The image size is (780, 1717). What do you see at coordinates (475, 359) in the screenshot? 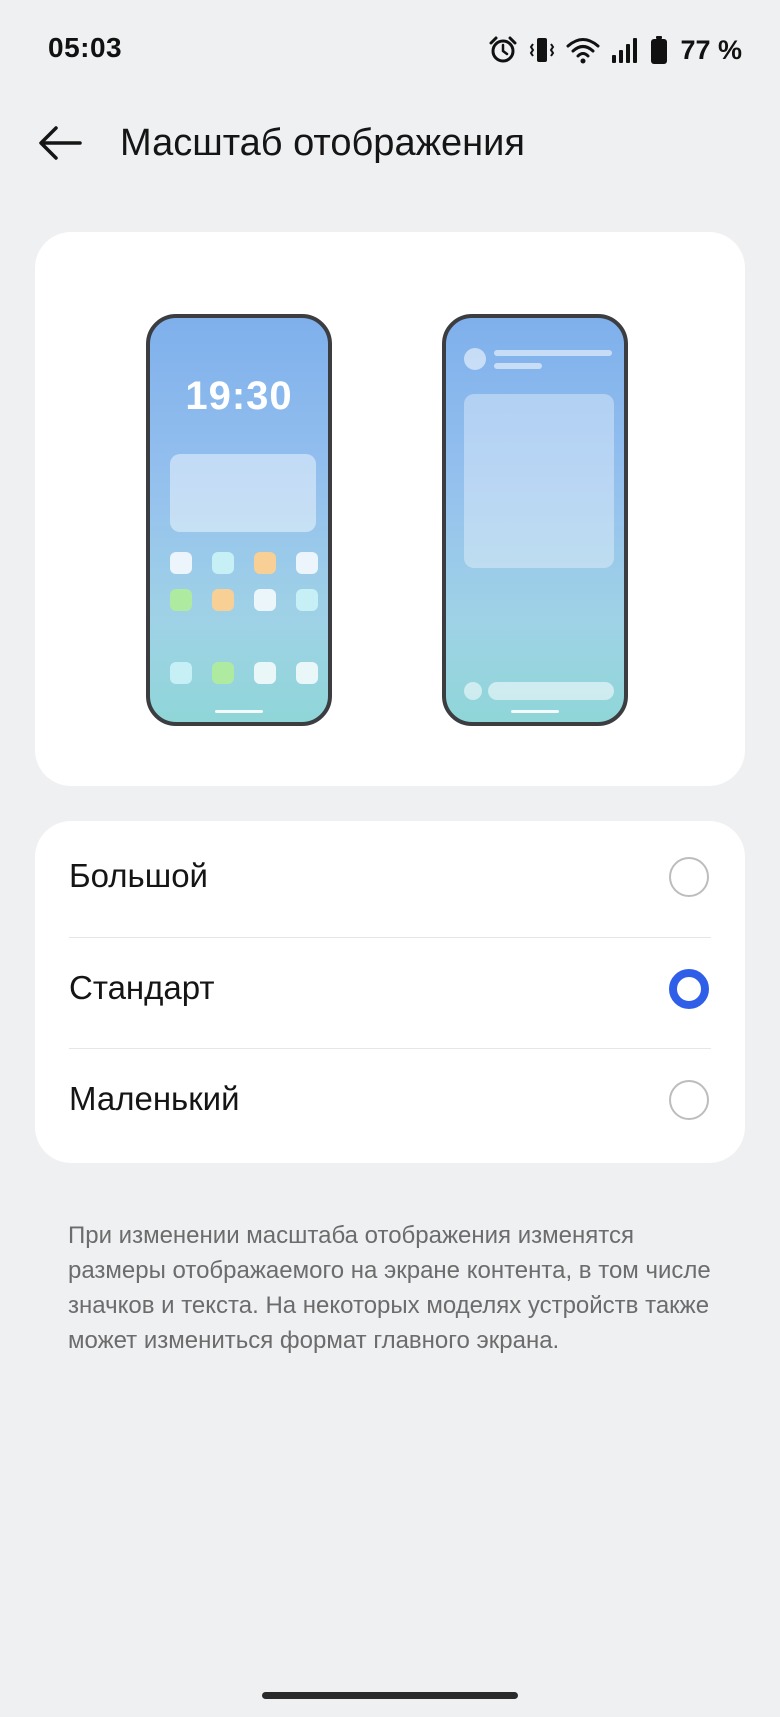
I see `preview-avatar` at bounding box center [475, 359].